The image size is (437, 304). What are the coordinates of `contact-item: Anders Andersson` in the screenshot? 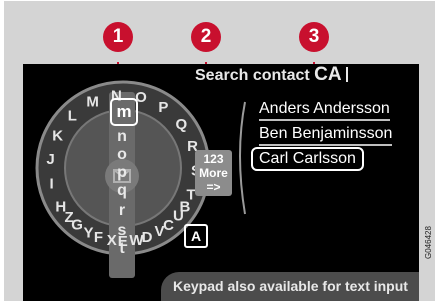 It's located at (324, 110).